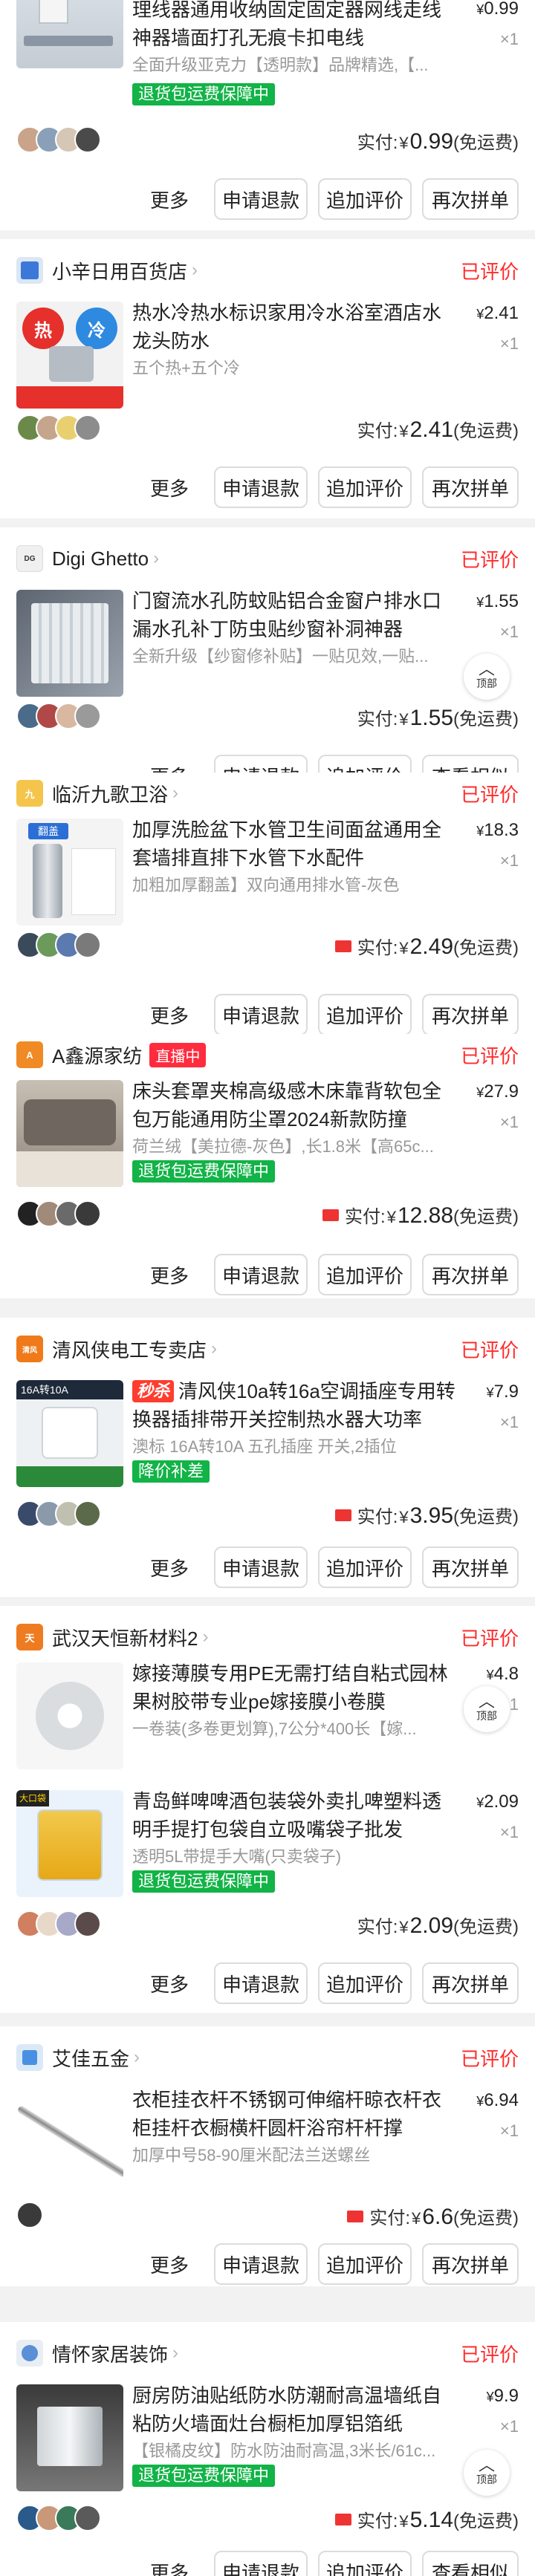  I want to click on product-thumbnail: 大口袋, so click(69, 1843).